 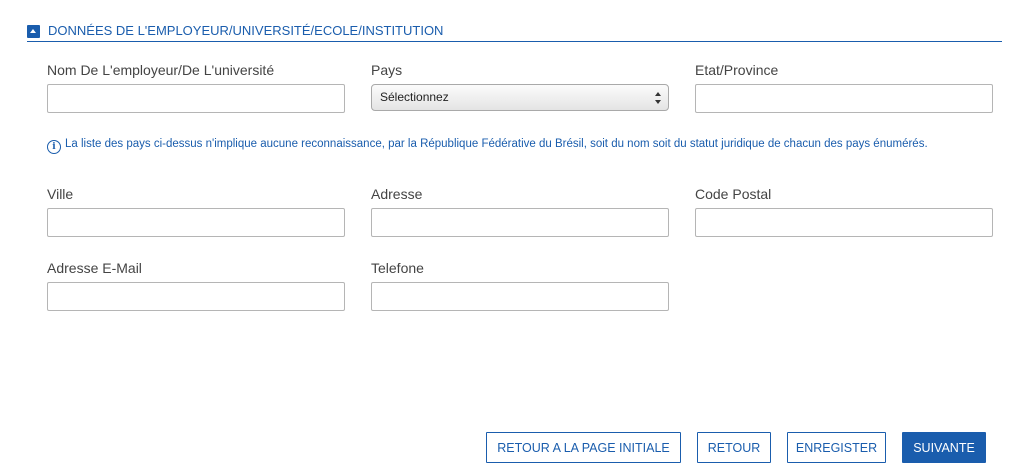 I want to click on city-field-group: Ville, so click(x=196, y=211).